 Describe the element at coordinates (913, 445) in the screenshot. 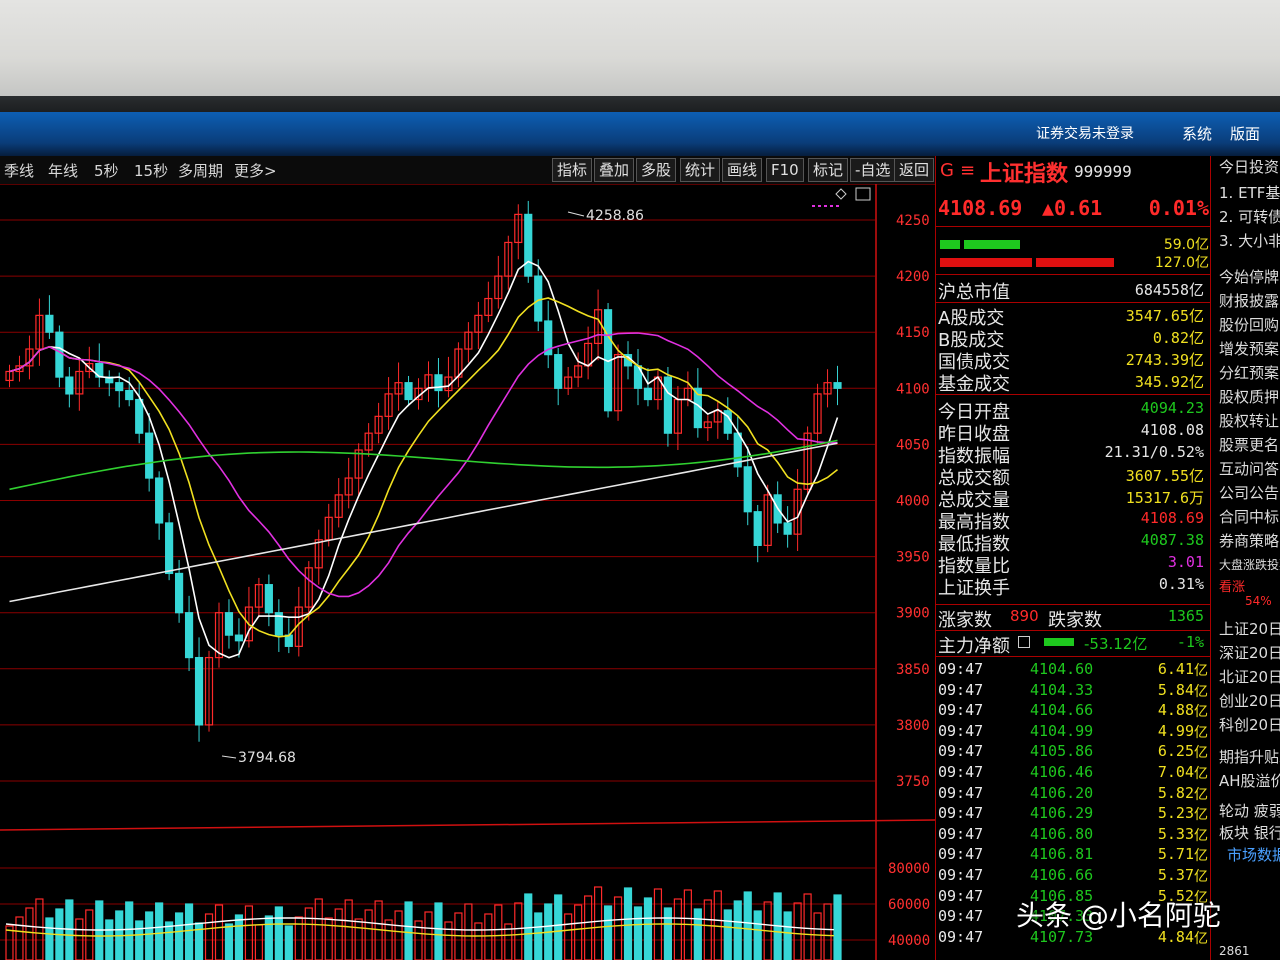

I see `price-tick-label: 4050` at that location.